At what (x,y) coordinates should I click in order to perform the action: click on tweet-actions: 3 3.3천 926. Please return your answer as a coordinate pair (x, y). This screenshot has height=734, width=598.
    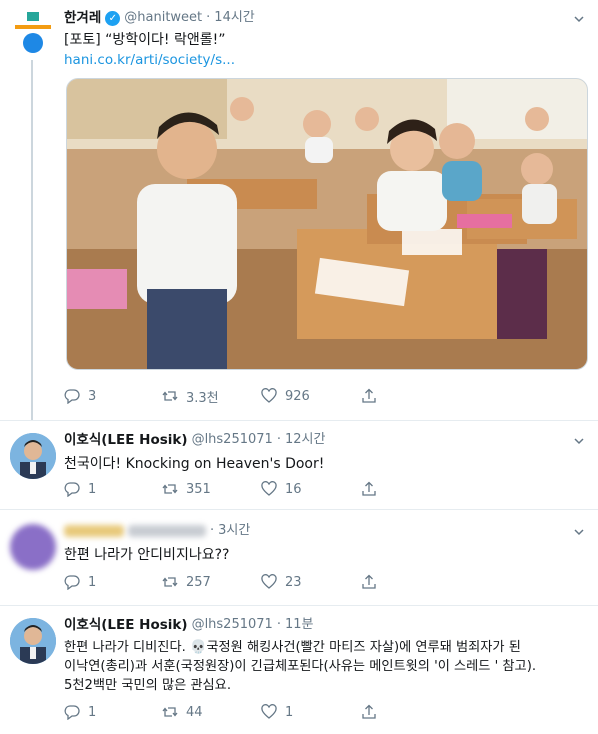
    Looking at the image, I should click on (262, 396).